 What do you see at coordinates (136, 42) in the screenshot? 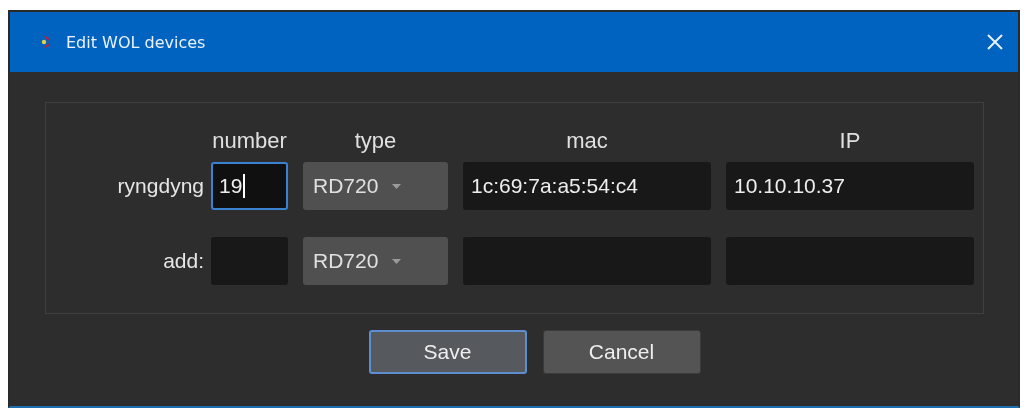
I see `window-title: Edit WOL devices` at bounding box center [136, 42].